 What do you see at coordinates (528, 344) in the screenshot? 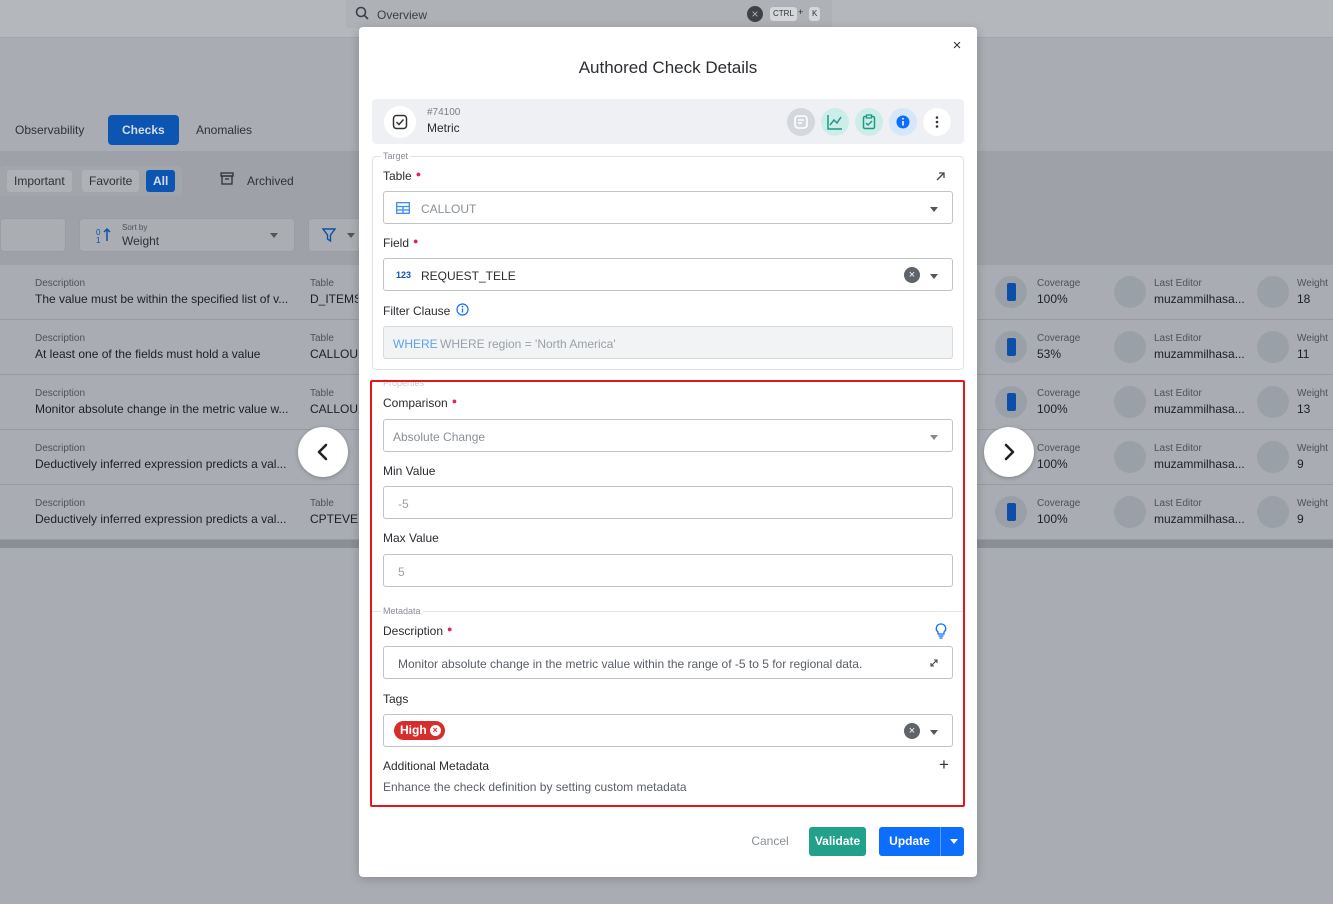
I see `filter-clause-value: WHERE region = 'North America'` at bounding box center [528, 344].